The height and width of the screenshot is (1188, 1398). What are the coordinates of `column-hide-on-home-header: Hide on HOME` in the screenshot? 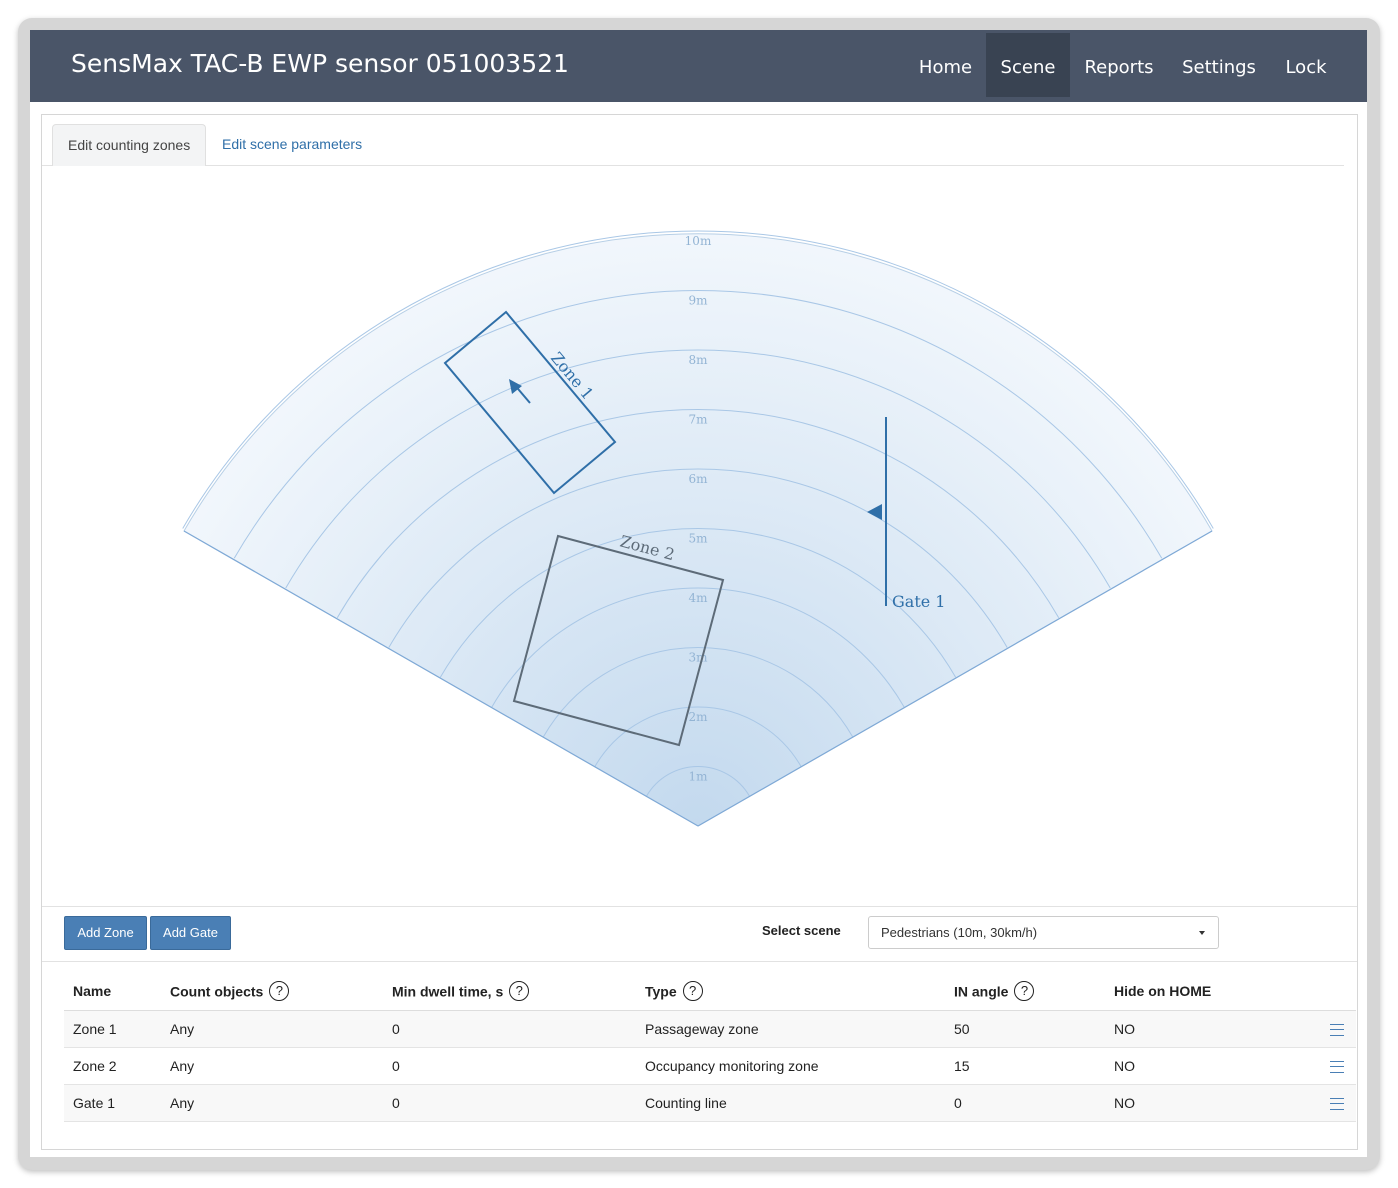 It's located at (1162, 991).